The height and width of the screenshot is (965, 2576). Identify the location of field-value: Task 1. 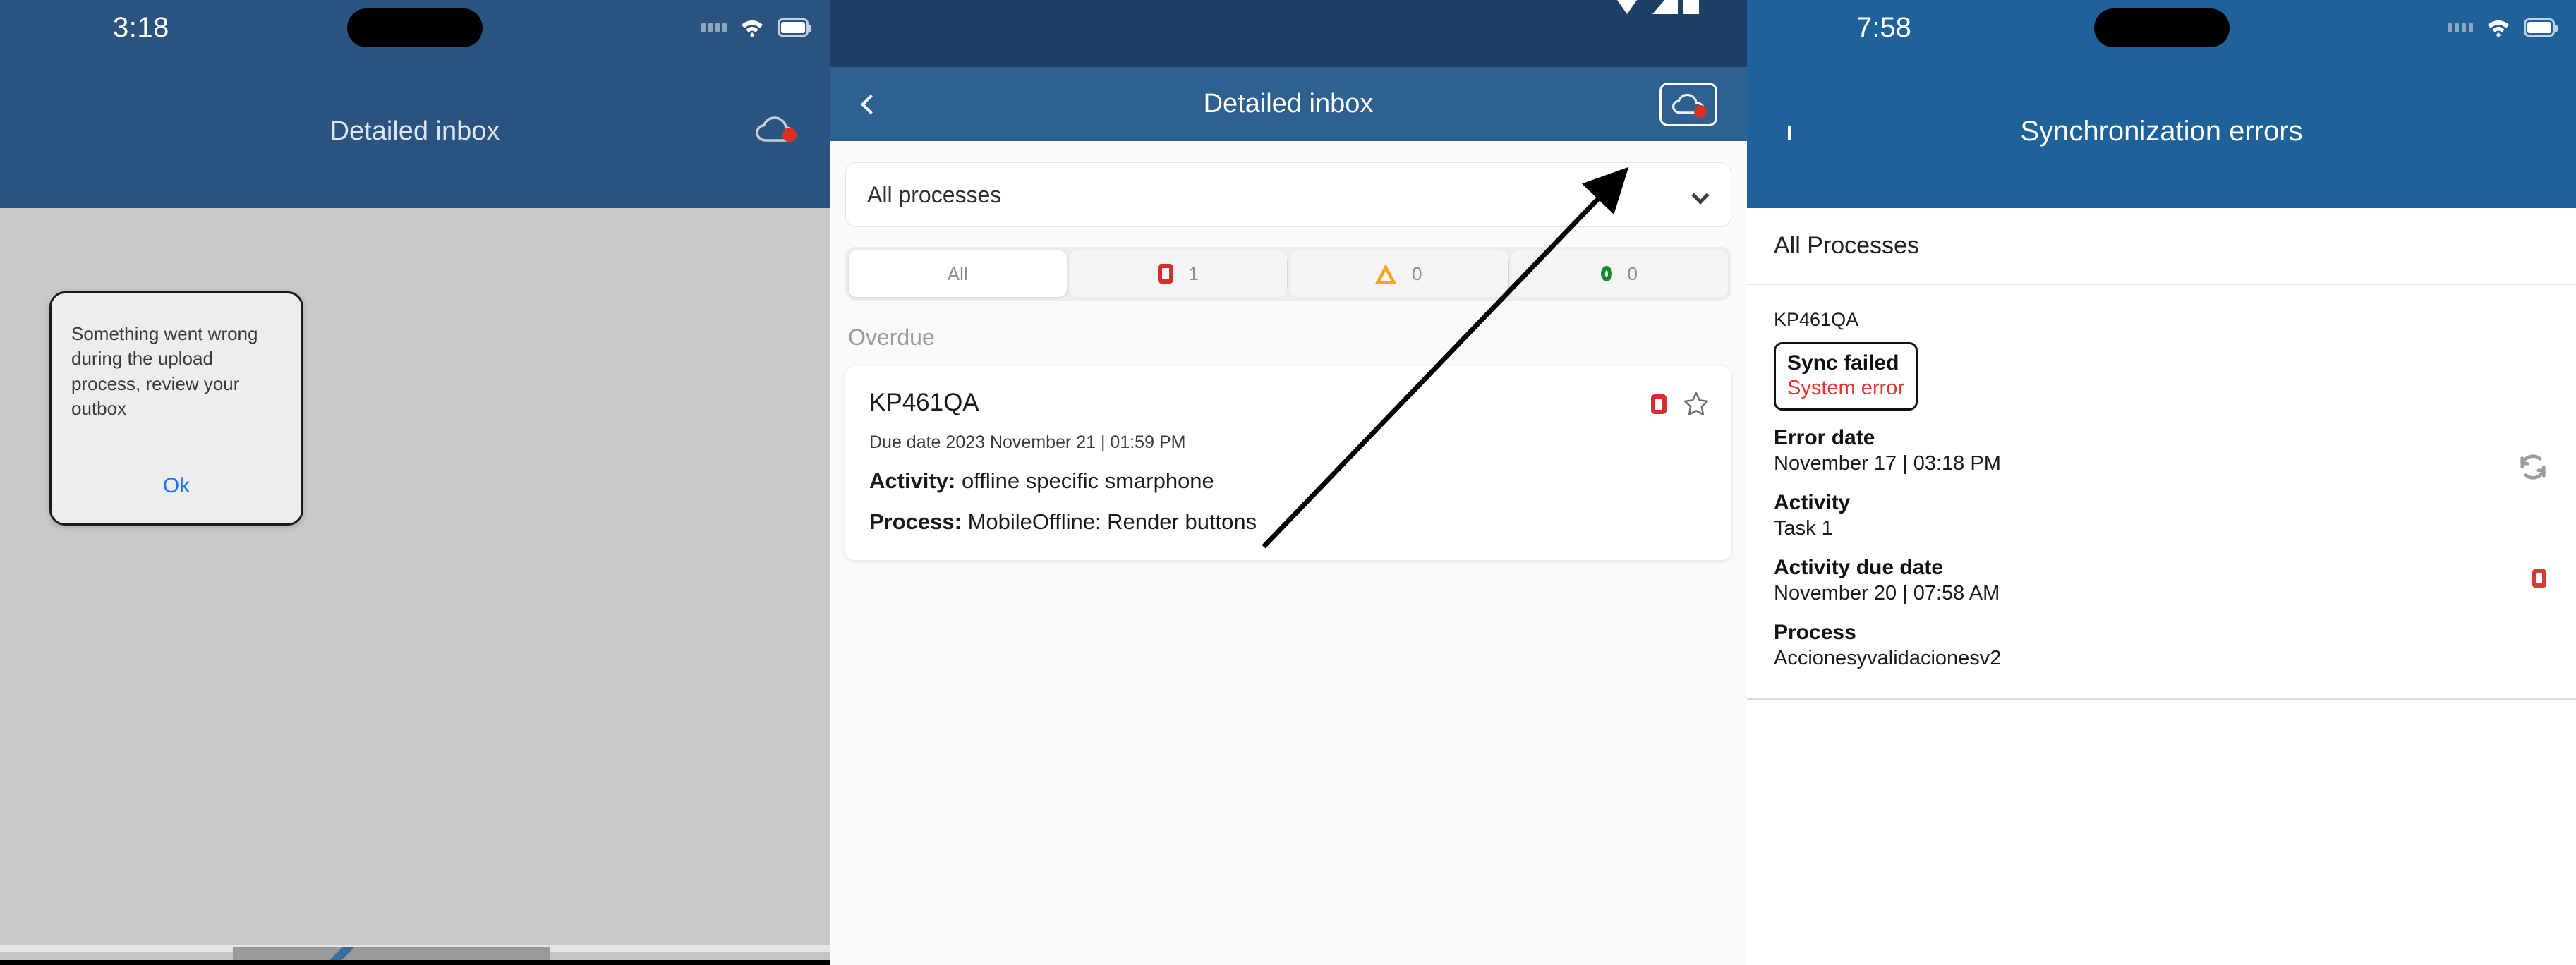
(1803, 528).